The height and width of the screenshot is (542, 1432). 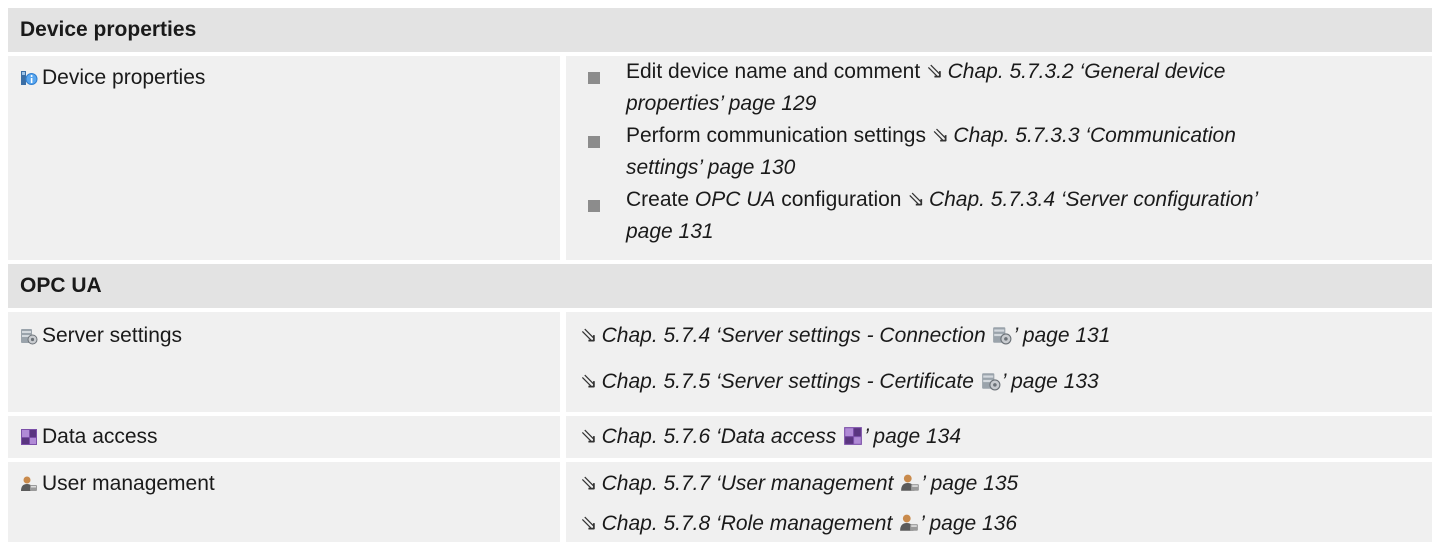 I want to click on section-header-opc-ua: OPC UA, so click(x=720, y=286).